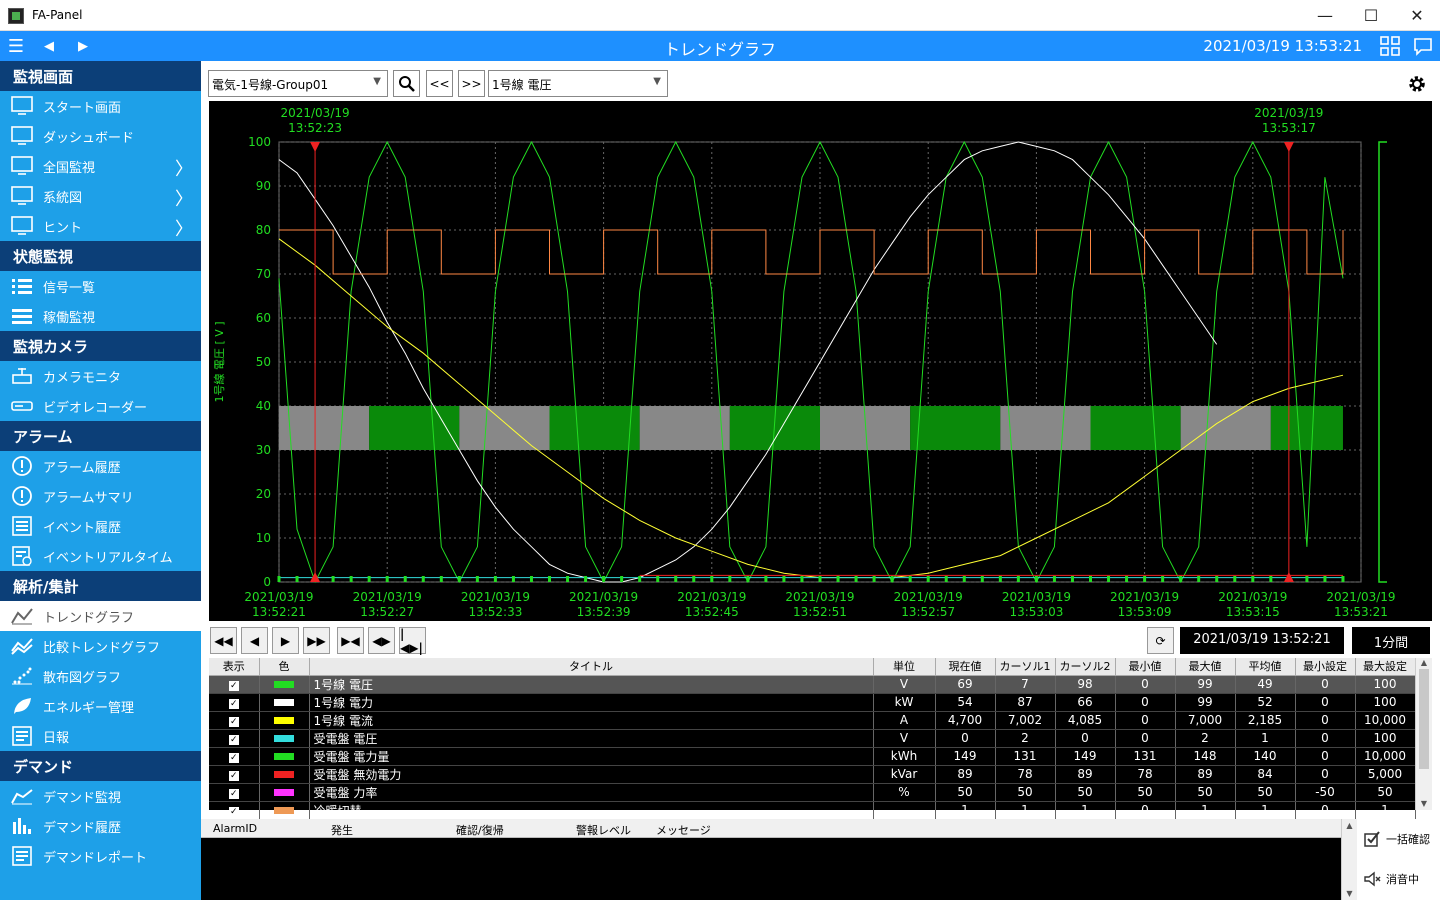 This screenshot has width=1440, height=900. I want to click on sidebar-item: アラーム履歴, so click(100, 466).